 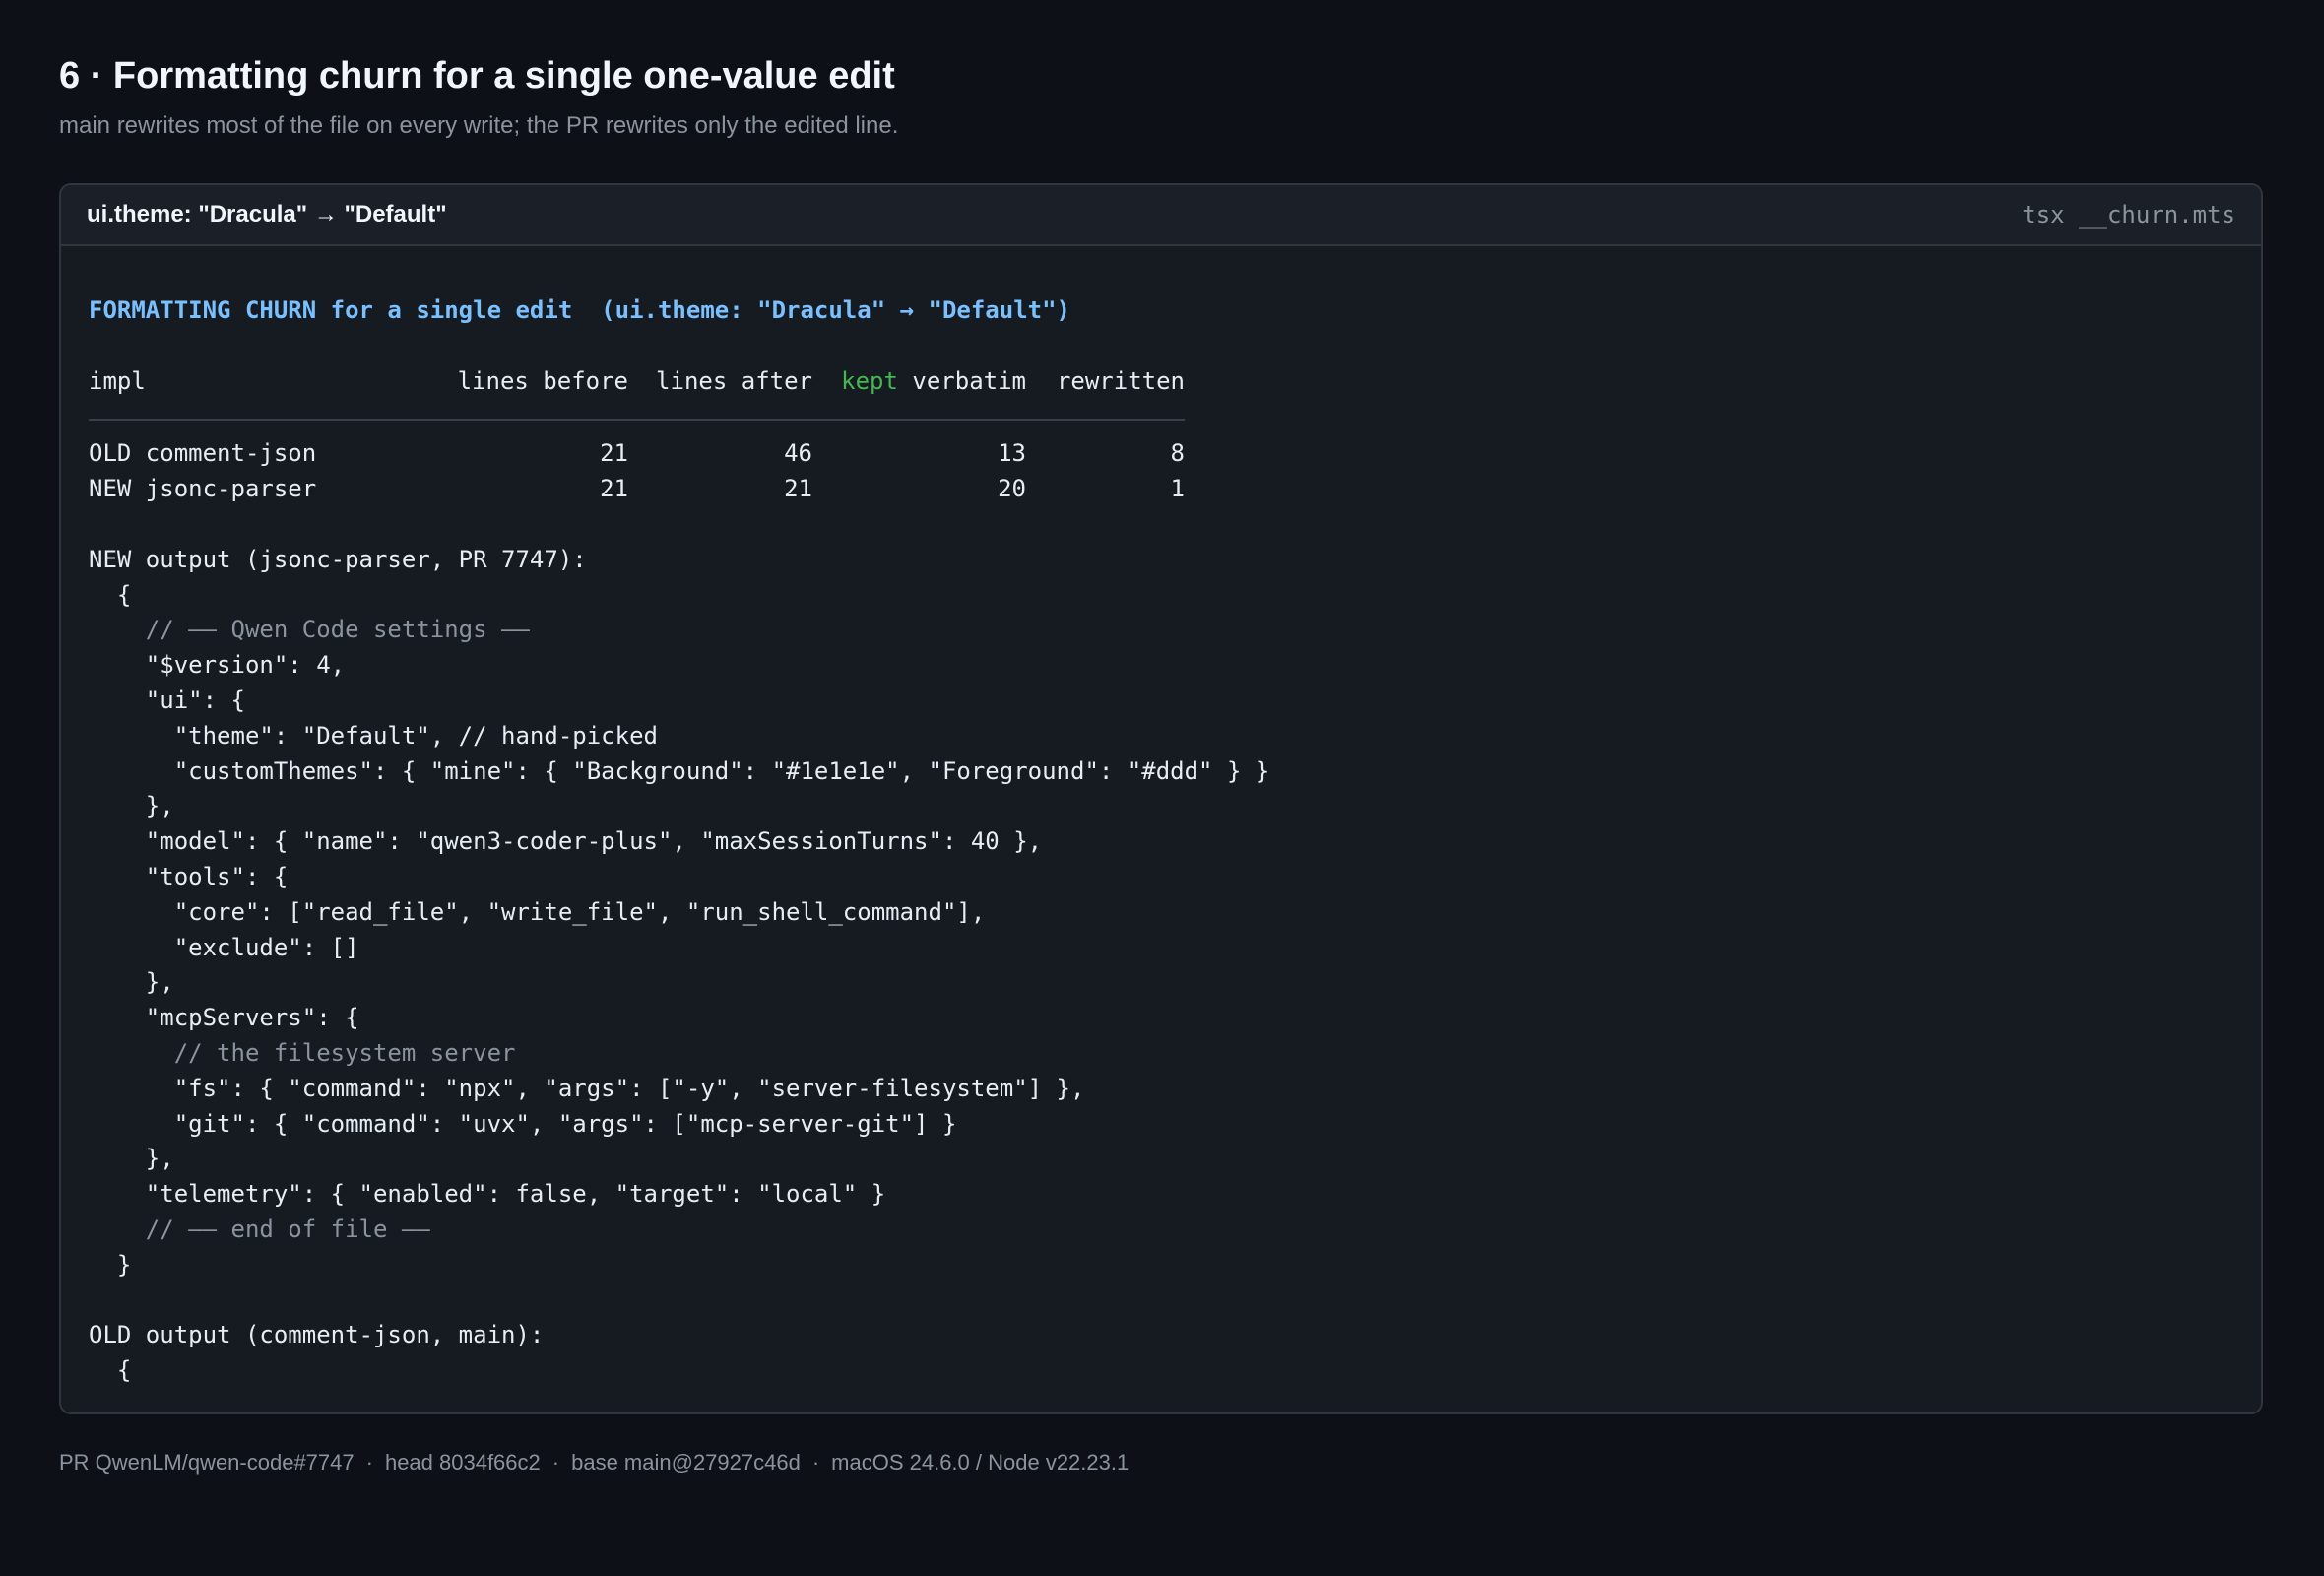 I want to click on old-output-block: {, so click(x=1161, y=1371).